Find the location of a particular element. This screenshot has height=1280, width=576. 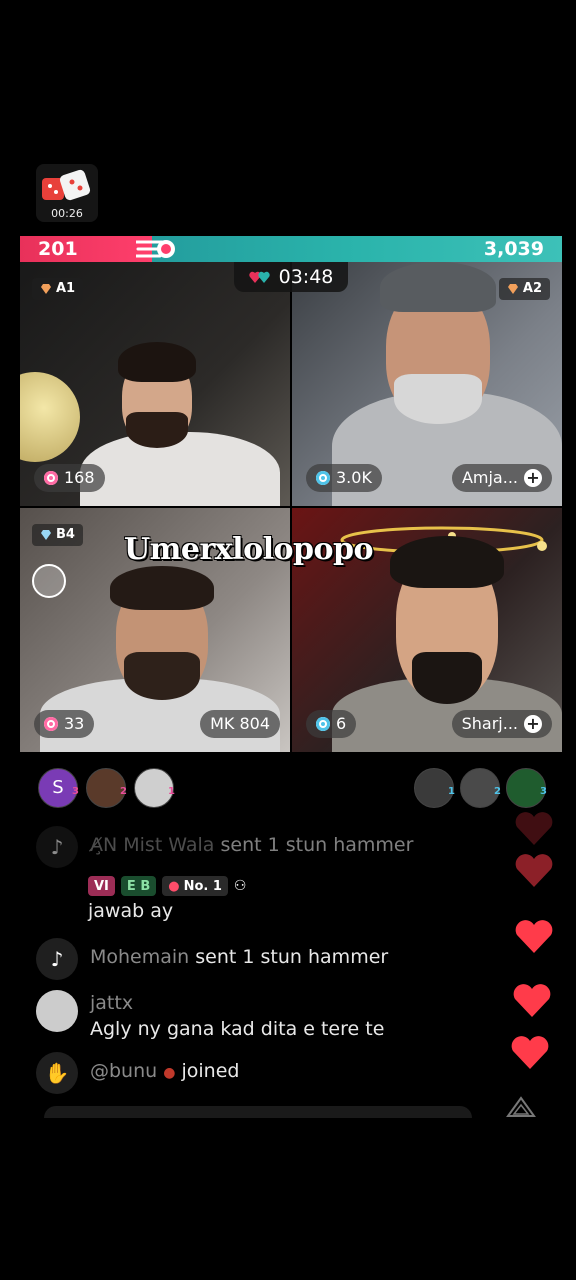

battle-score-bar: 201 3,039 is located at coordinates (291, 249).